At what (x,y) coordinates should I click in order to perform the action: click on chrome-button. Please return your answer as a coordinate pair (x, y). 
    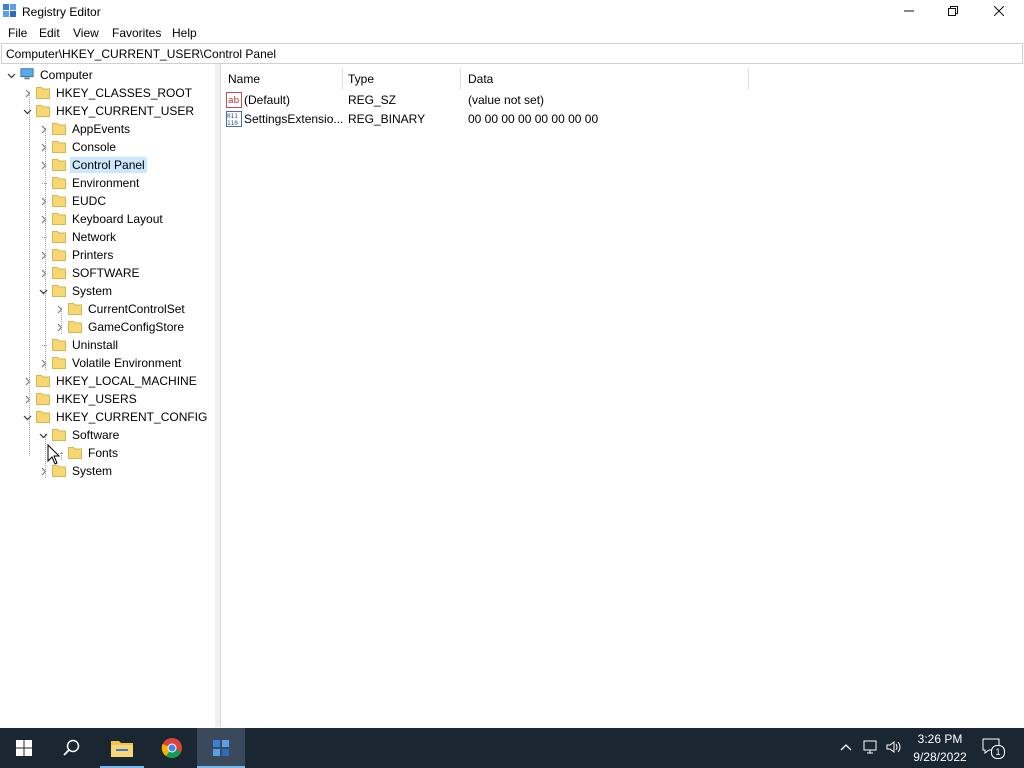
    Looking at the image, I should click on (172, 748).